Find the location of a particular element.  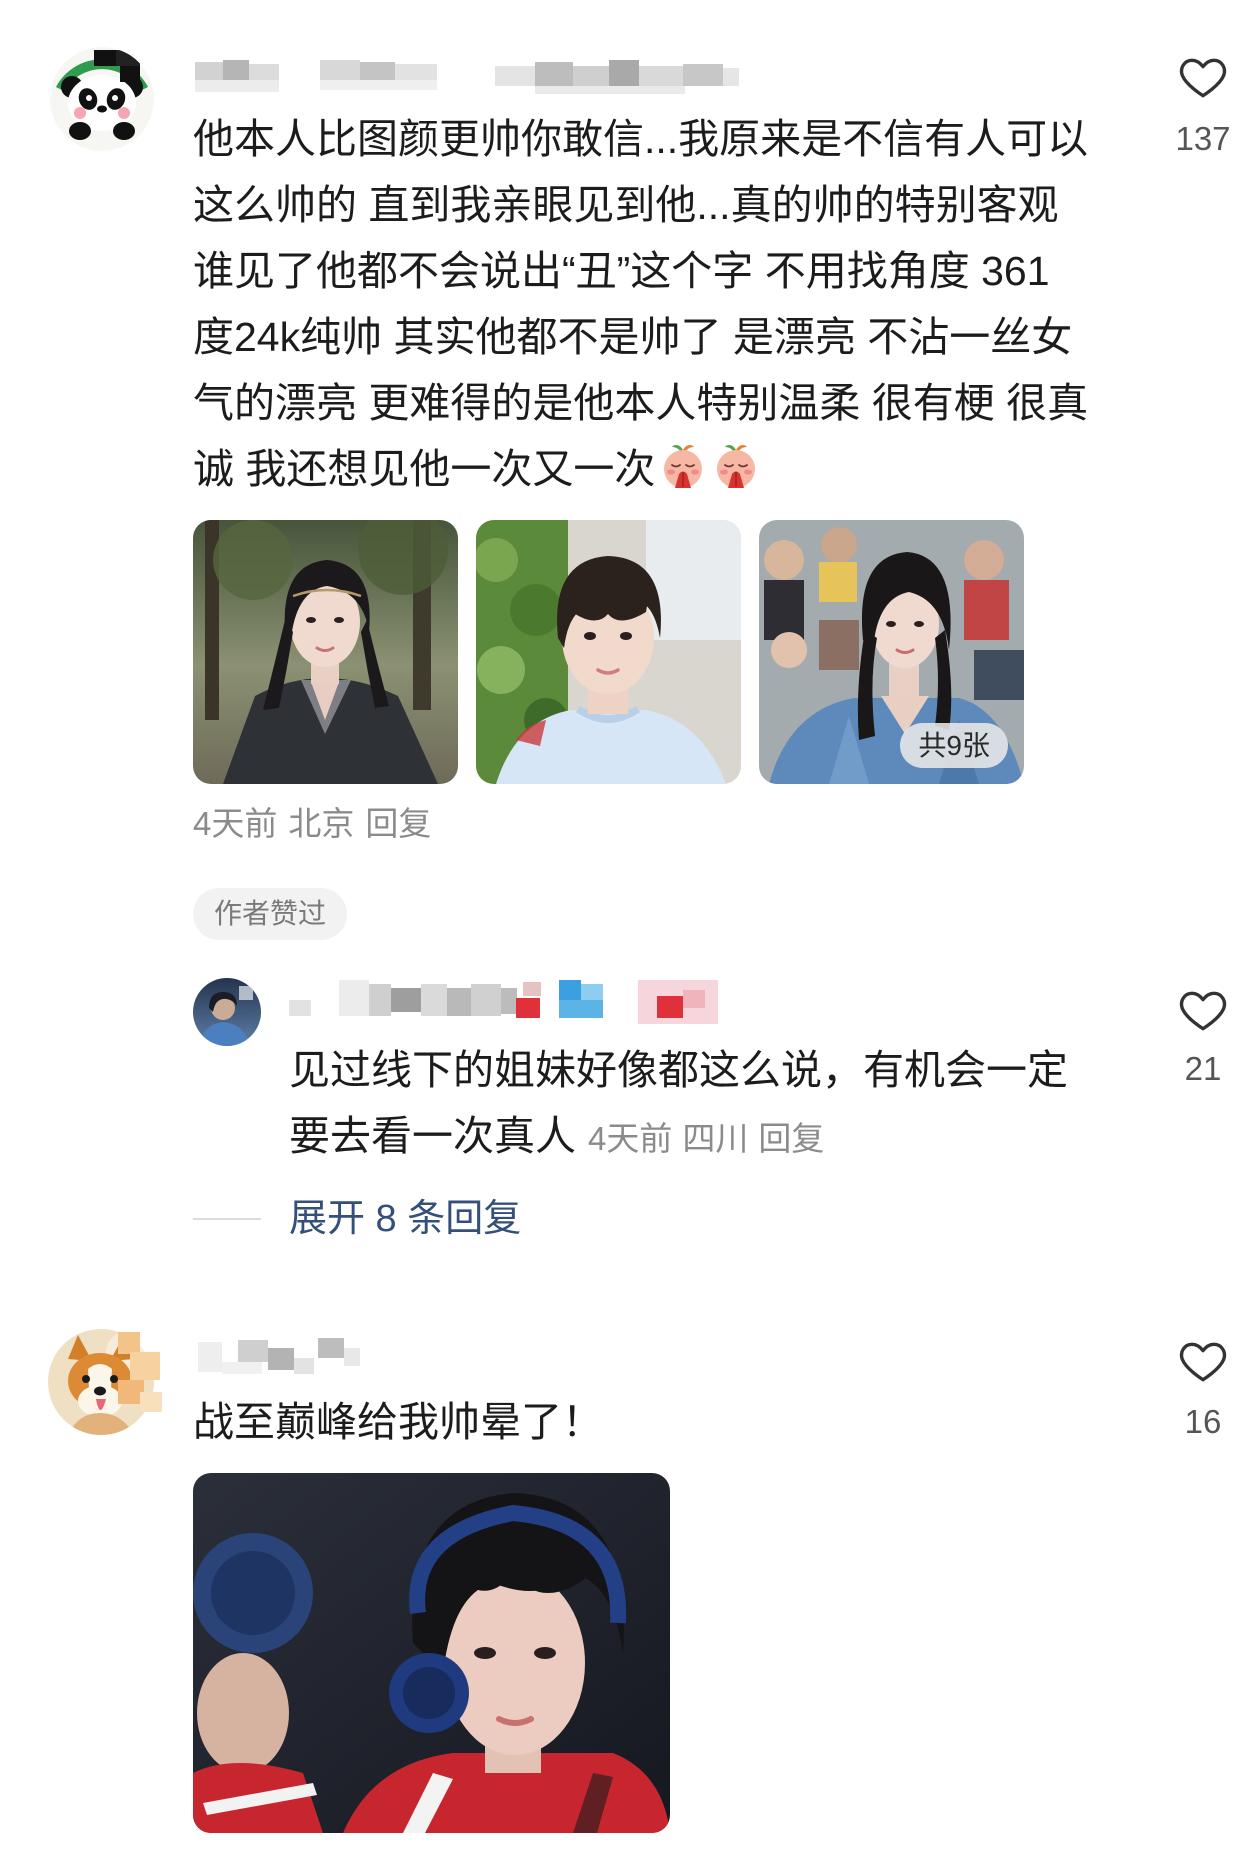

comment-location: 北京 is located at coordinates (321, 823).